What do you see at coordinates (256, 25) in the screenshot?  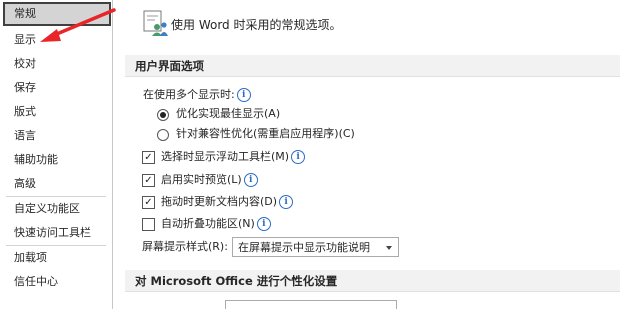 I see `intro-text: 使用 Word 时采用的常规选项。` at bounding box center [256, 25].